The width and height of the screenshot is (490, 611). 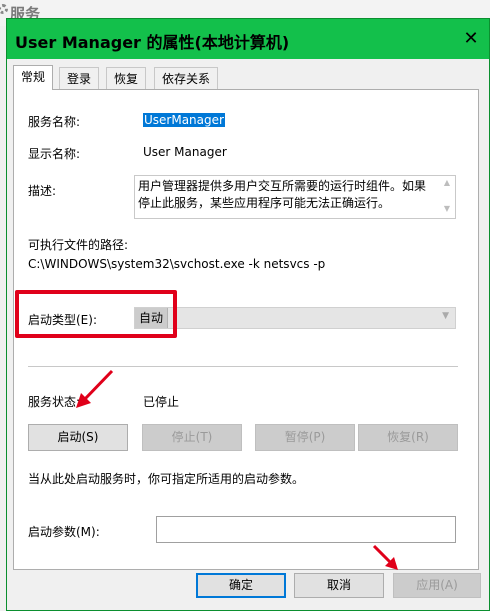 What do you see at coordinates (243, 366) in the screenshot?
I see `section-divider` at bounding box center [243, 366].